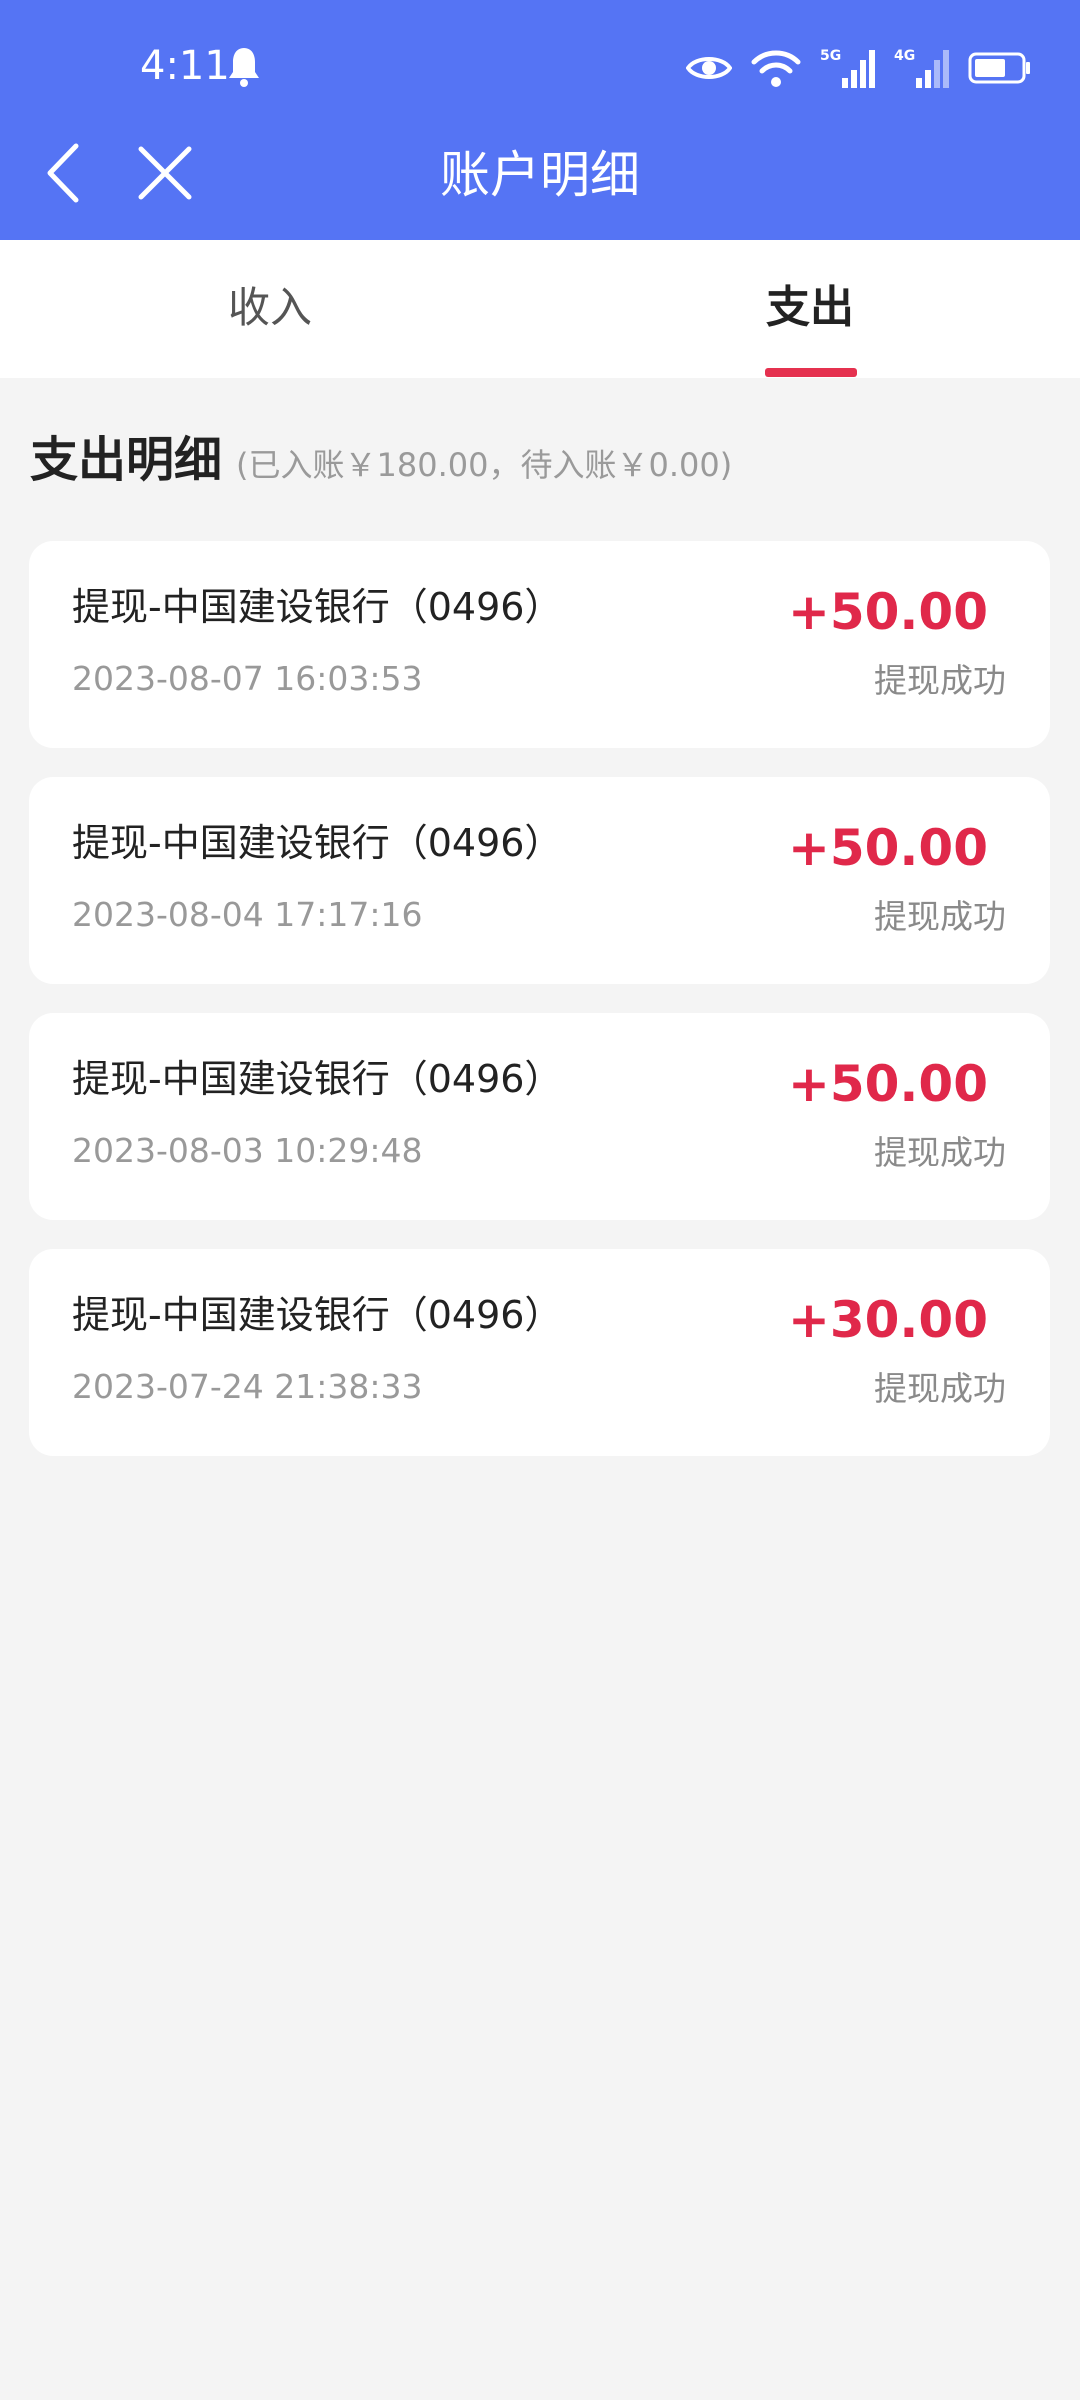 The height and width of the screenshot is (2400, 1080). I want to click on app-header: 4:11 5G 4G 账户明细, so click(540, 120).